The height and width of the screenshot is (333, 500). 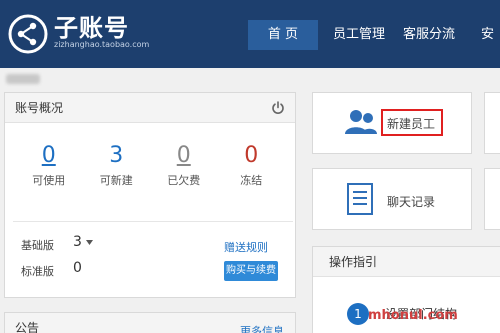 I want to click on nav-security: 安, so click(x=482, y=35).